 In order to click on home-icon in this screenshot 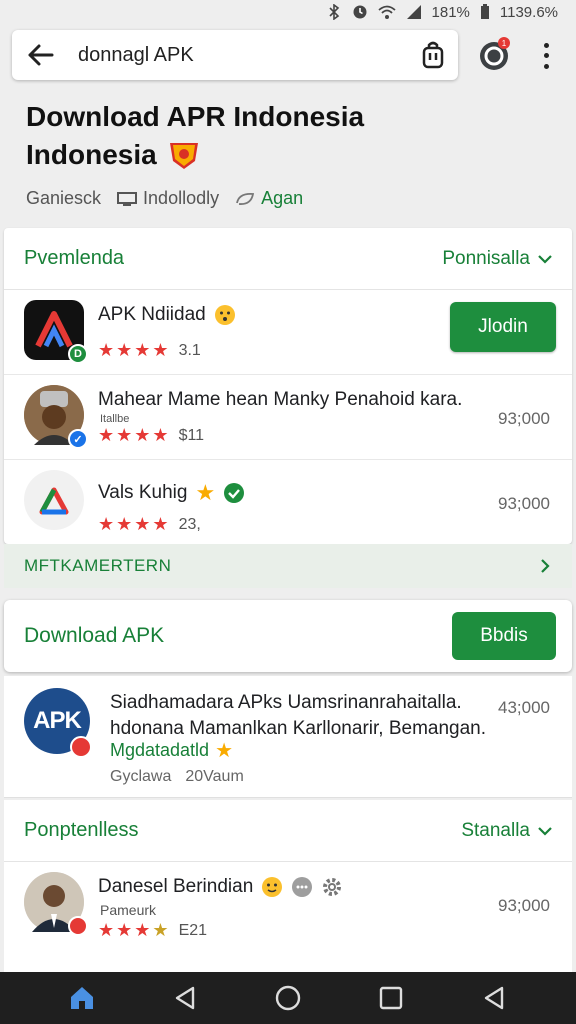, I will do `click(81, 998)`.